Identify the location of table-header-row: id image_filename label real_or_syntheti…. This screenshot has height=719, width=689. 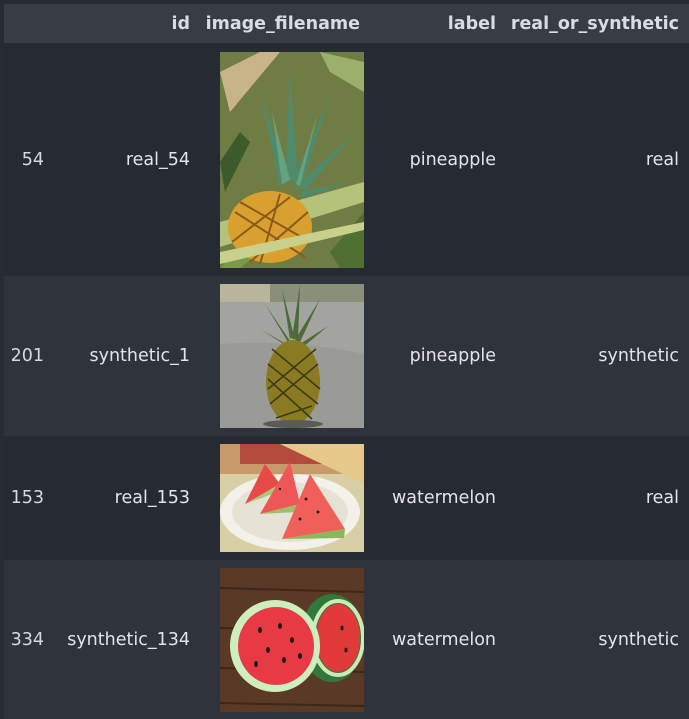
(346, 23).